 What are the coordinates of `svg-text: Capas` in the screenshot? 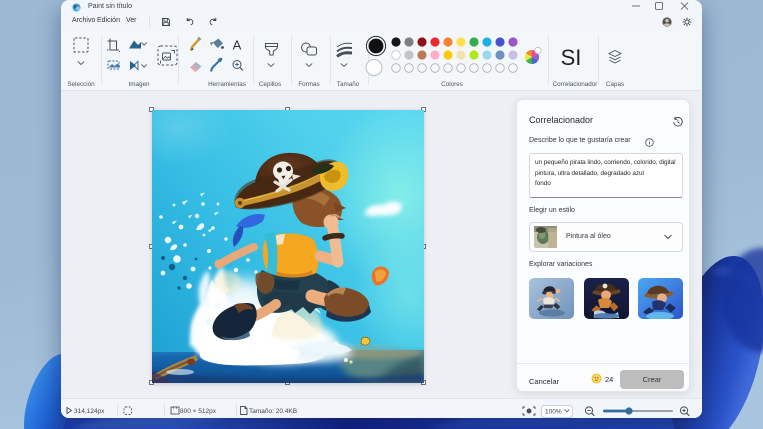 It's located at (615, 84).